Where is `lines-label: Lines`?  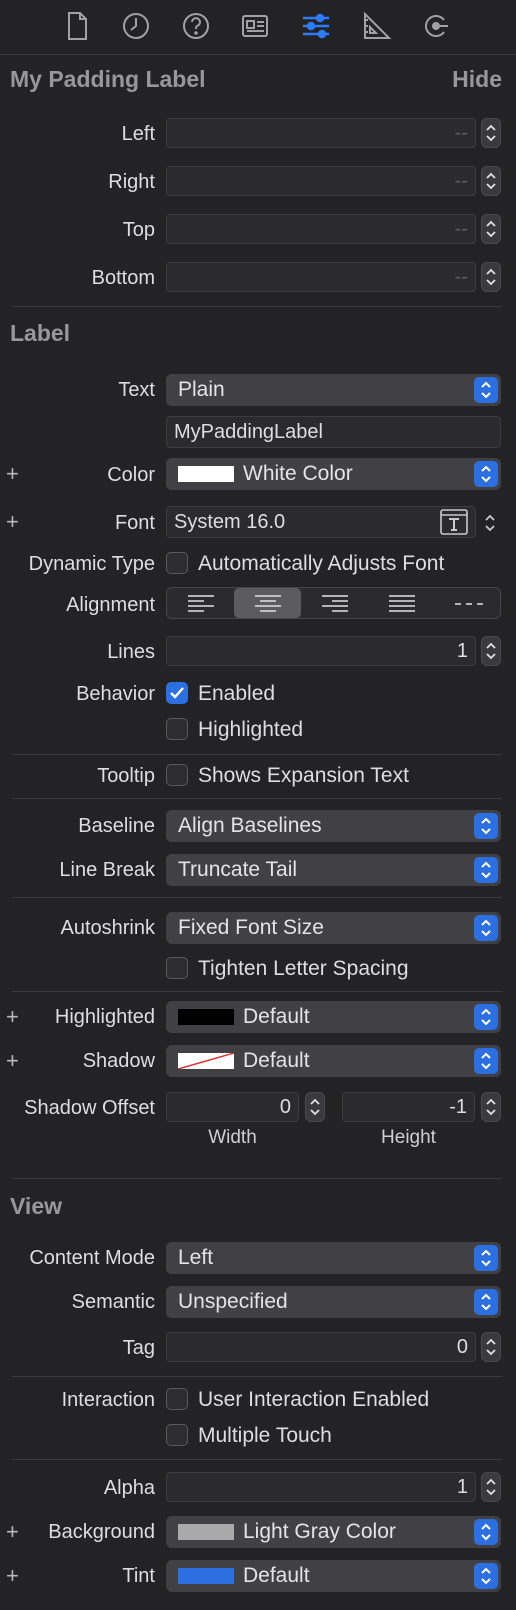 lines-label: Lines is located at coordinates (131, 652).